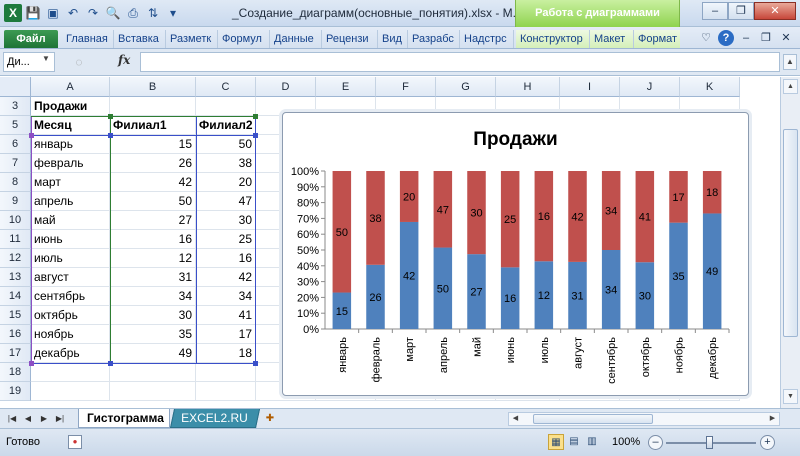 The height and width of the screenshot is (456, 800). I want to click on data-cell: август, so click(70, 277).